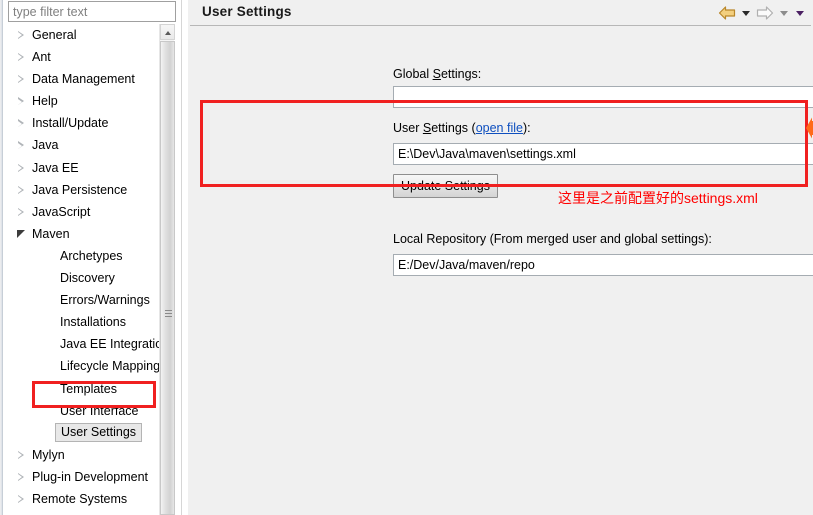  I want to click on user-settings-label: User Settings (open file):, so click(462, 128).